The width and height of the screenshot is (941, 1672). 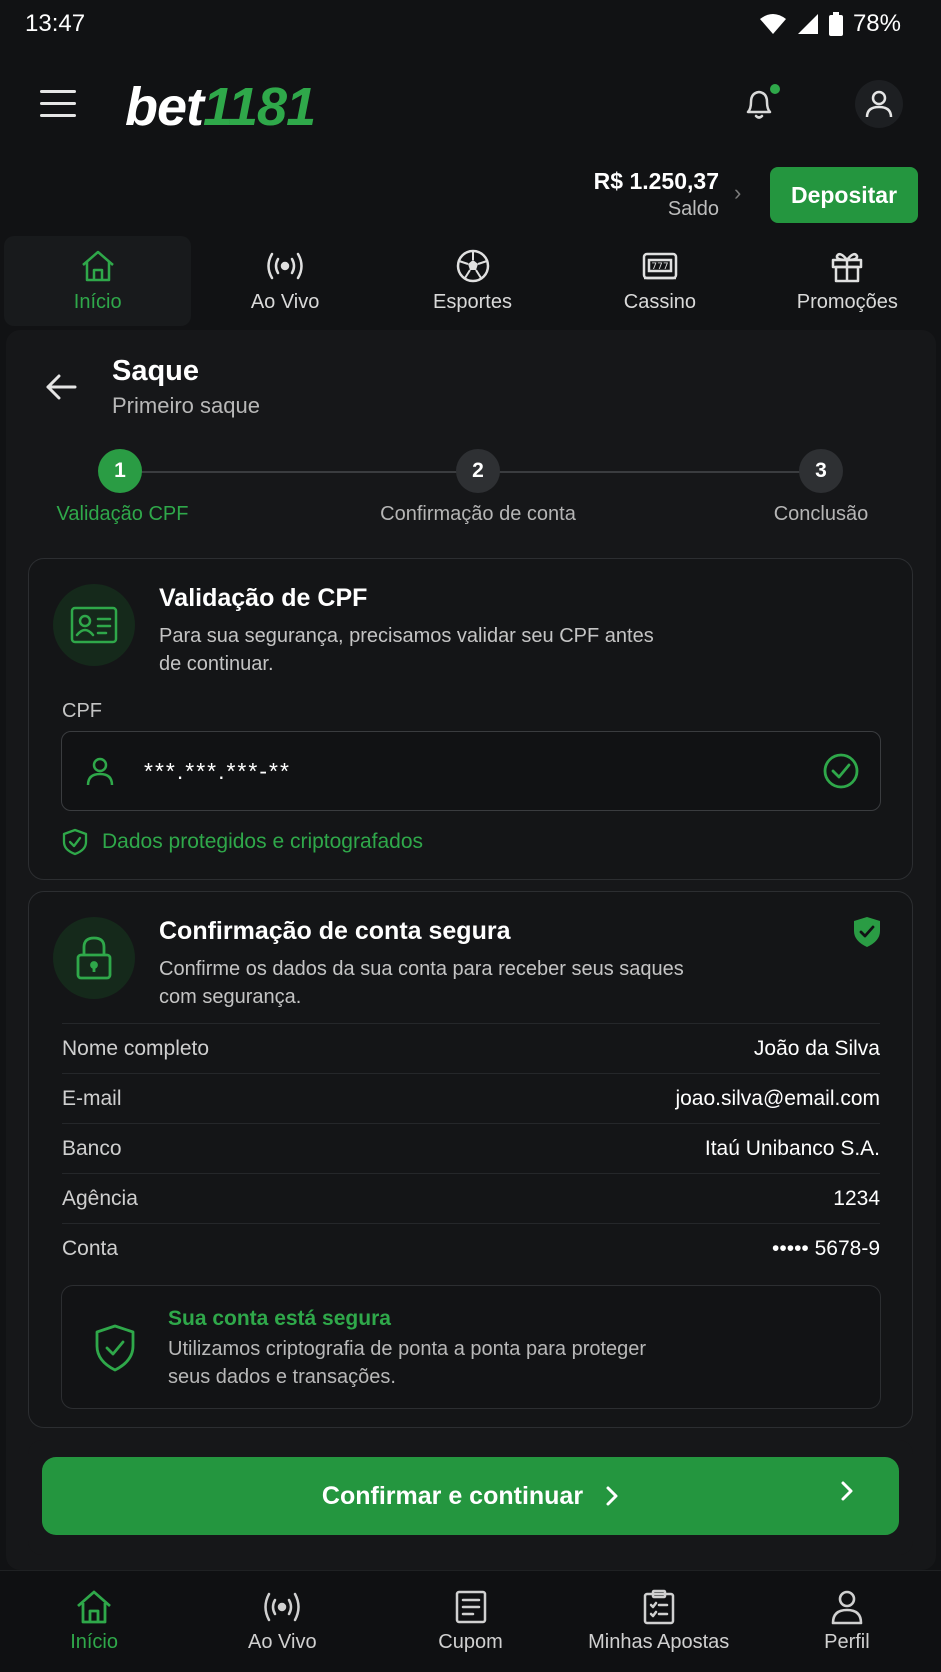 What do you see at coordinates (792, 1148) in the screenshot?
I see `info-value: Itaú Unibanco S.A.` at bounding box center [792, 1148].